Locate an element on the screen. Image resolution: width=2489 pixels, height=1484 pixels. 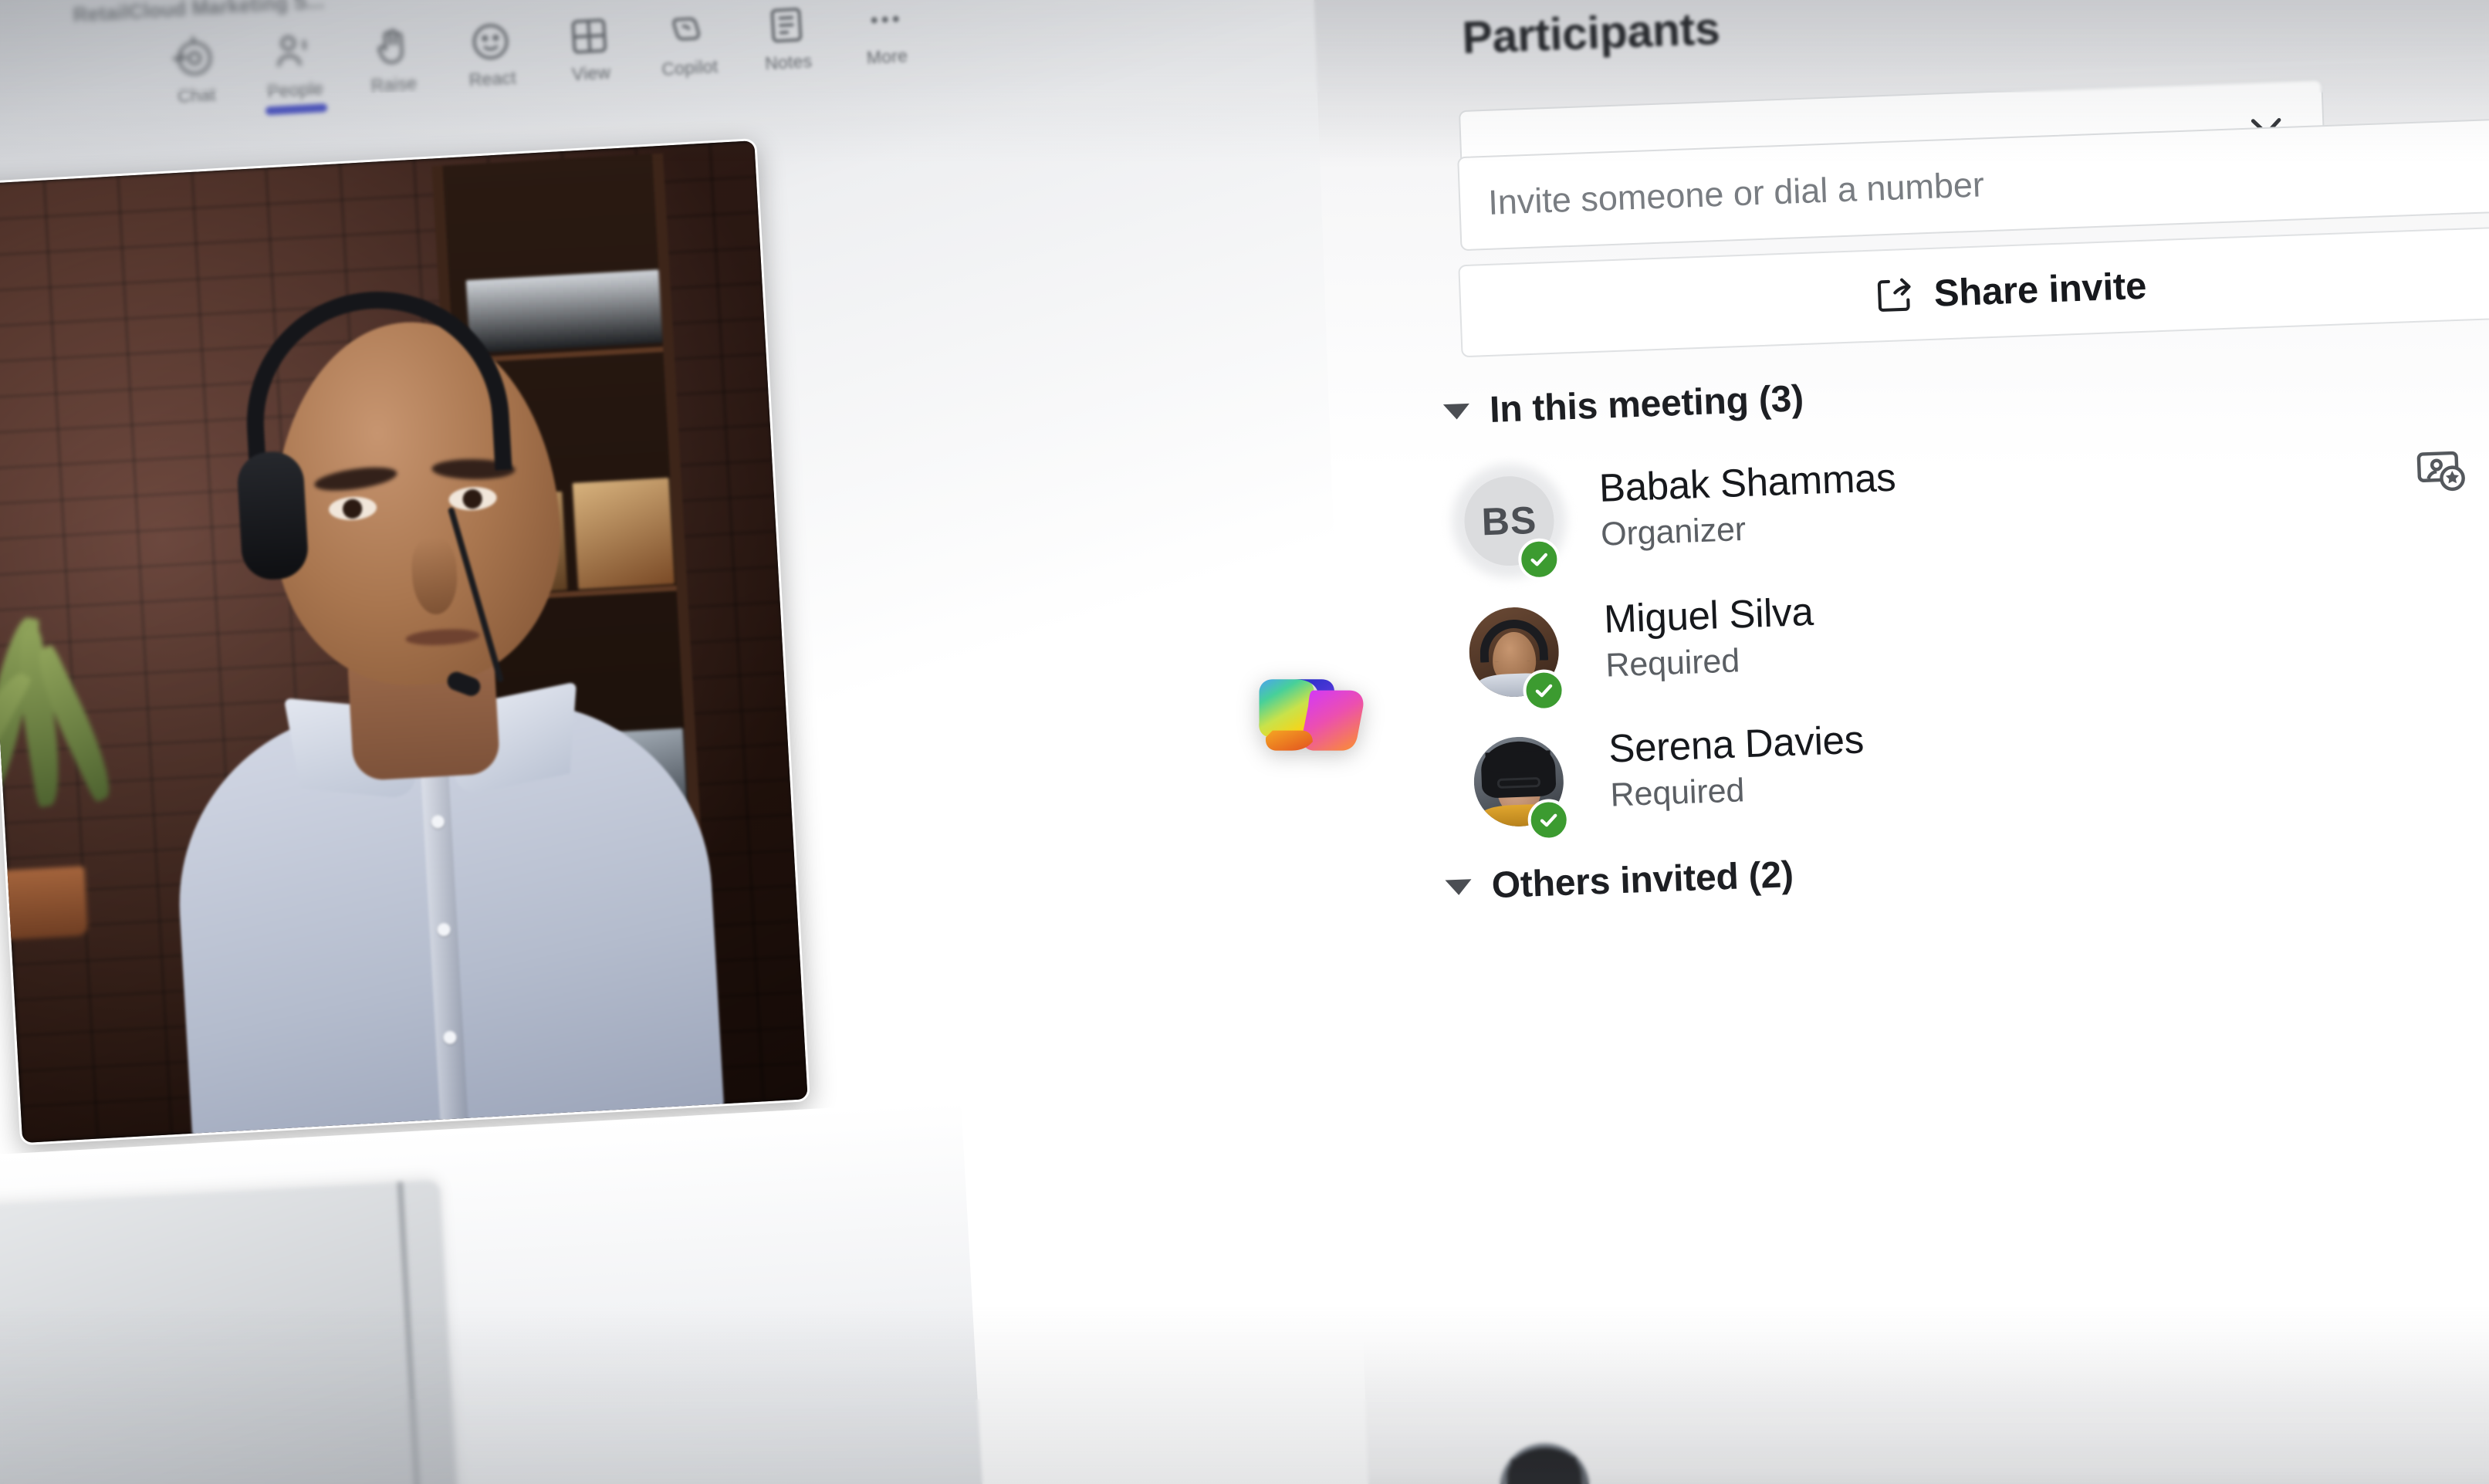
participant-row-partial is located at coordinates (1986, 1444).